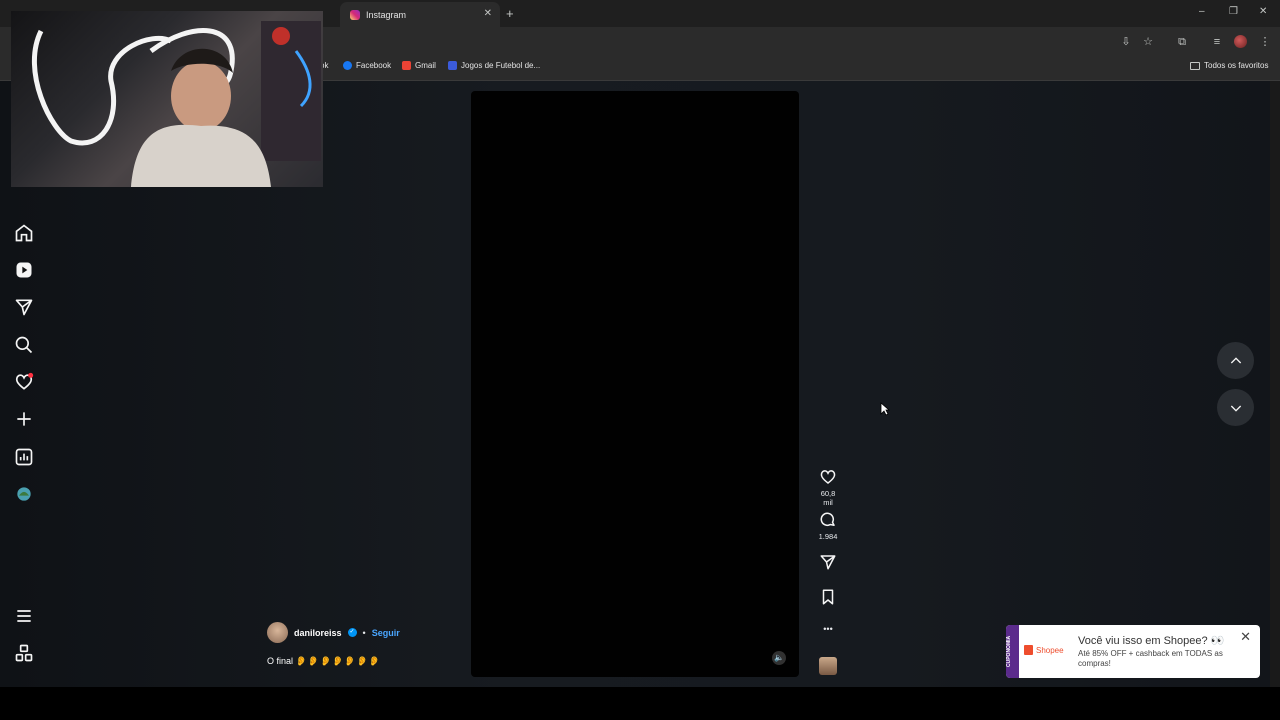 The width and height of the screenshot is (1280, 720). What do you see at coordinates (828, 498) in the screenshot?
I see `like-count: 60,8 mil` at bounding box center [828, 498].